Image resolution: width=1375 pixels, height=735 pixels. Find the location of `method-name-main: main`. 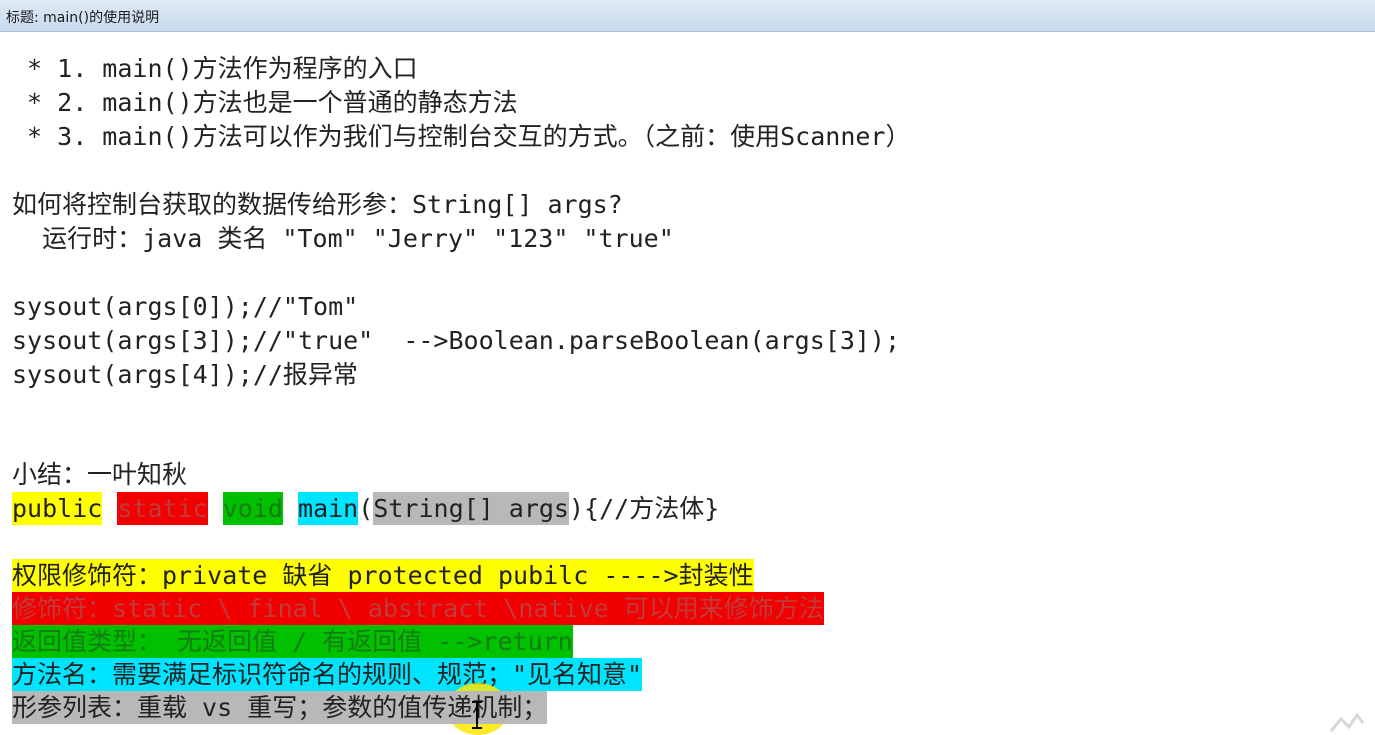

method-name-main: main is located at coordinates (328, 508).